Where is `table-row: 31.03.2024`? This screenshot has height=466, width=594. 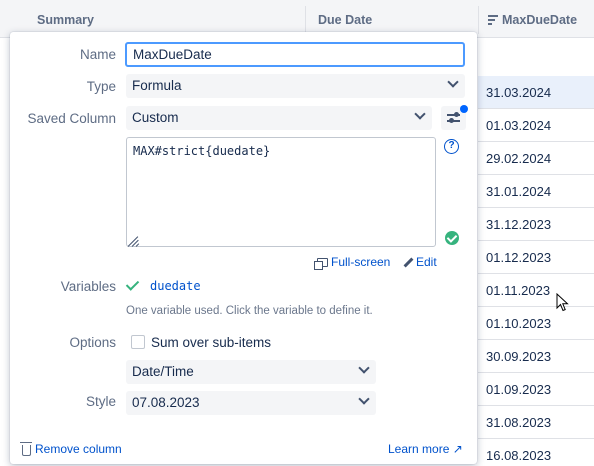 table-row: 31.03.2024 is located at coordinates (536, 92).